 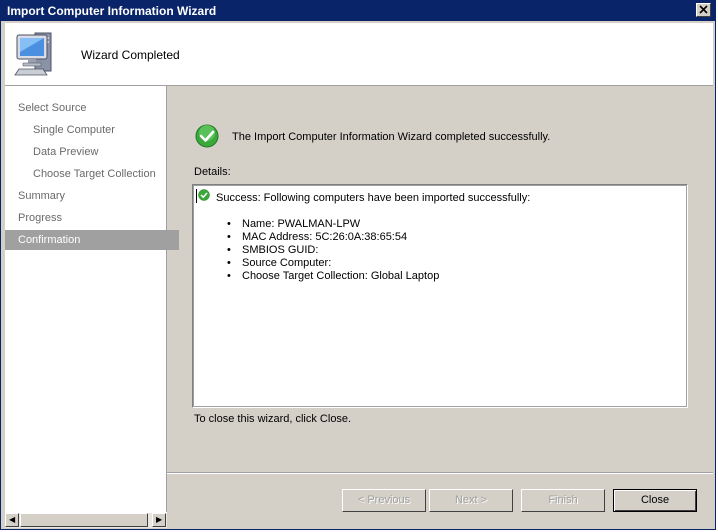 What do you see at coordinates (384, 500) in the screenshot?
I see `previous-button: < Previous` at bounding box center [384, 500].